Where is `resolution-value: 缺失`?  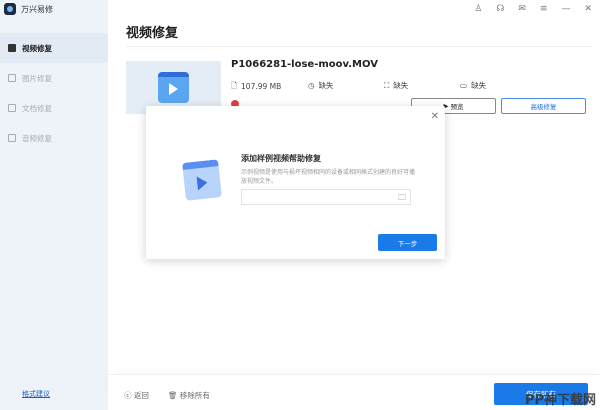 resolution-value: 缺失 is located at coordinates (401, 85).